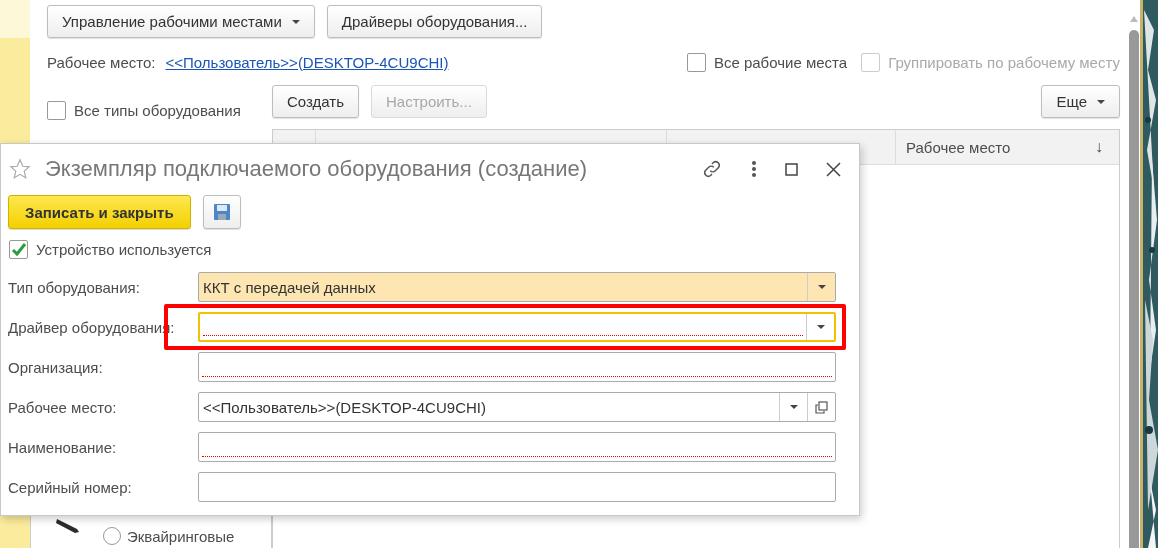 The height and width of the screenshot is (548, 1158). What do you see at coordinates (1099, 147) in the screenshot?
I see `sort-icon: ↓` at bounding box center [1099, 147].